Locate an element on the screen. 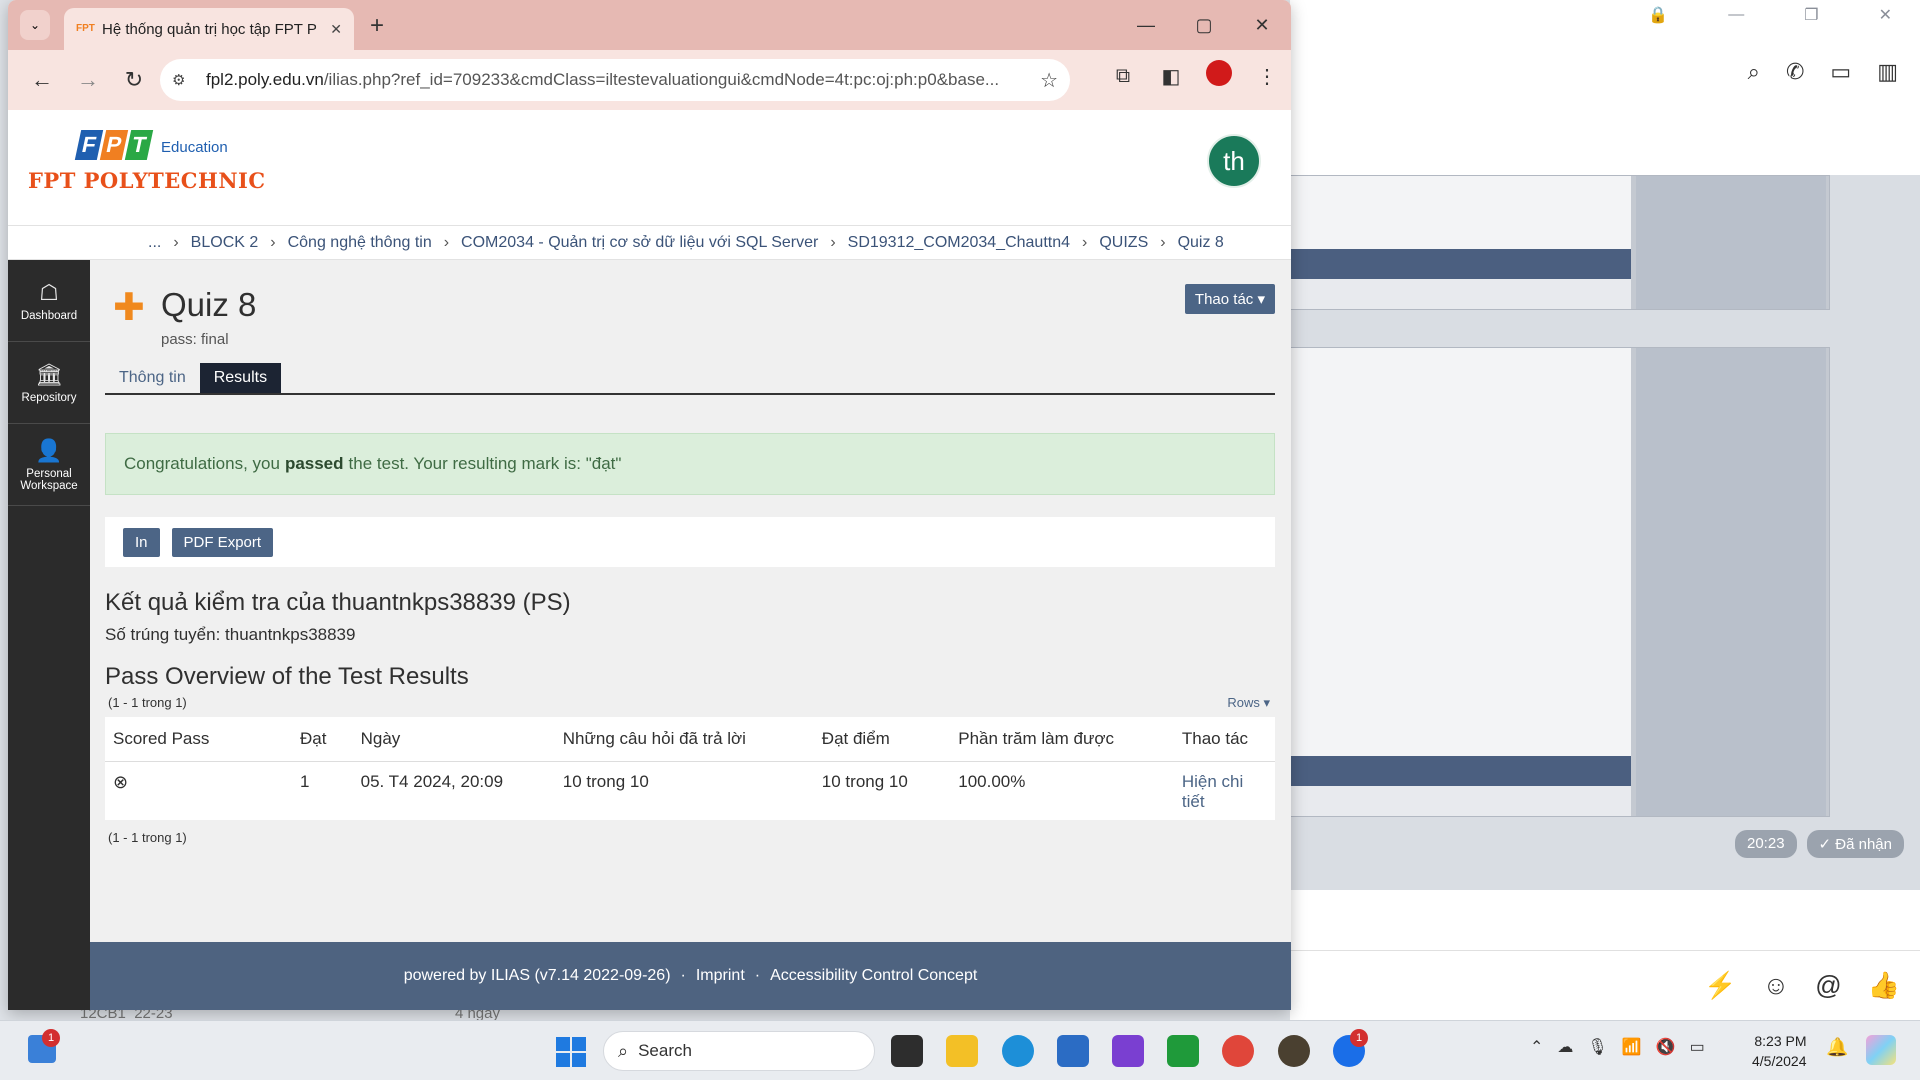  bg-received: ✓ Đã nhận is located at coordinates (1855, 844).